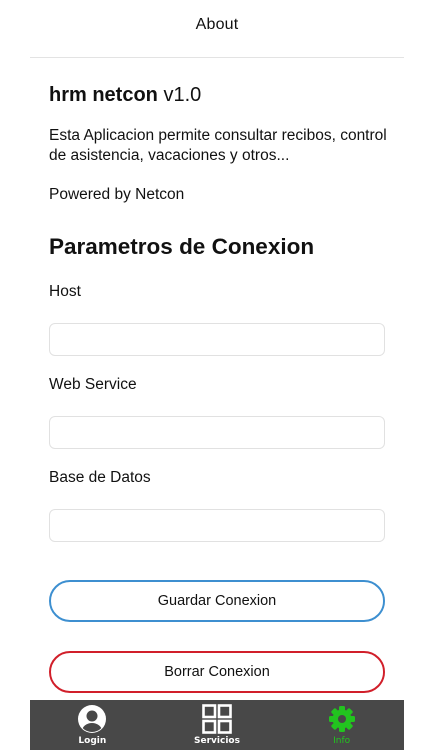 Image resolution: width=422 pixels, height=750 pixels. I want to click on user-avatar-icon, so click(92, 719).